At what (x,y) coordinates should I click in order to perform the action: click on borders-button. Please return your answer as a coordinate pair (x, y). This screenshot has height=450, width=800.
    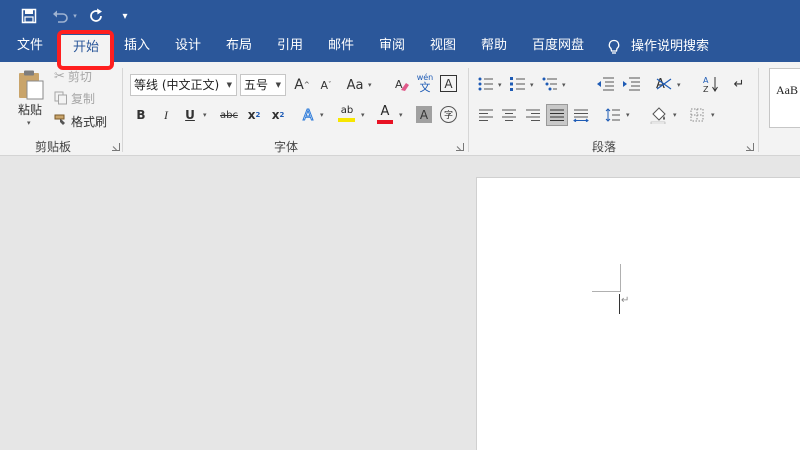
    Looking at the image, I should click on (697, 115).